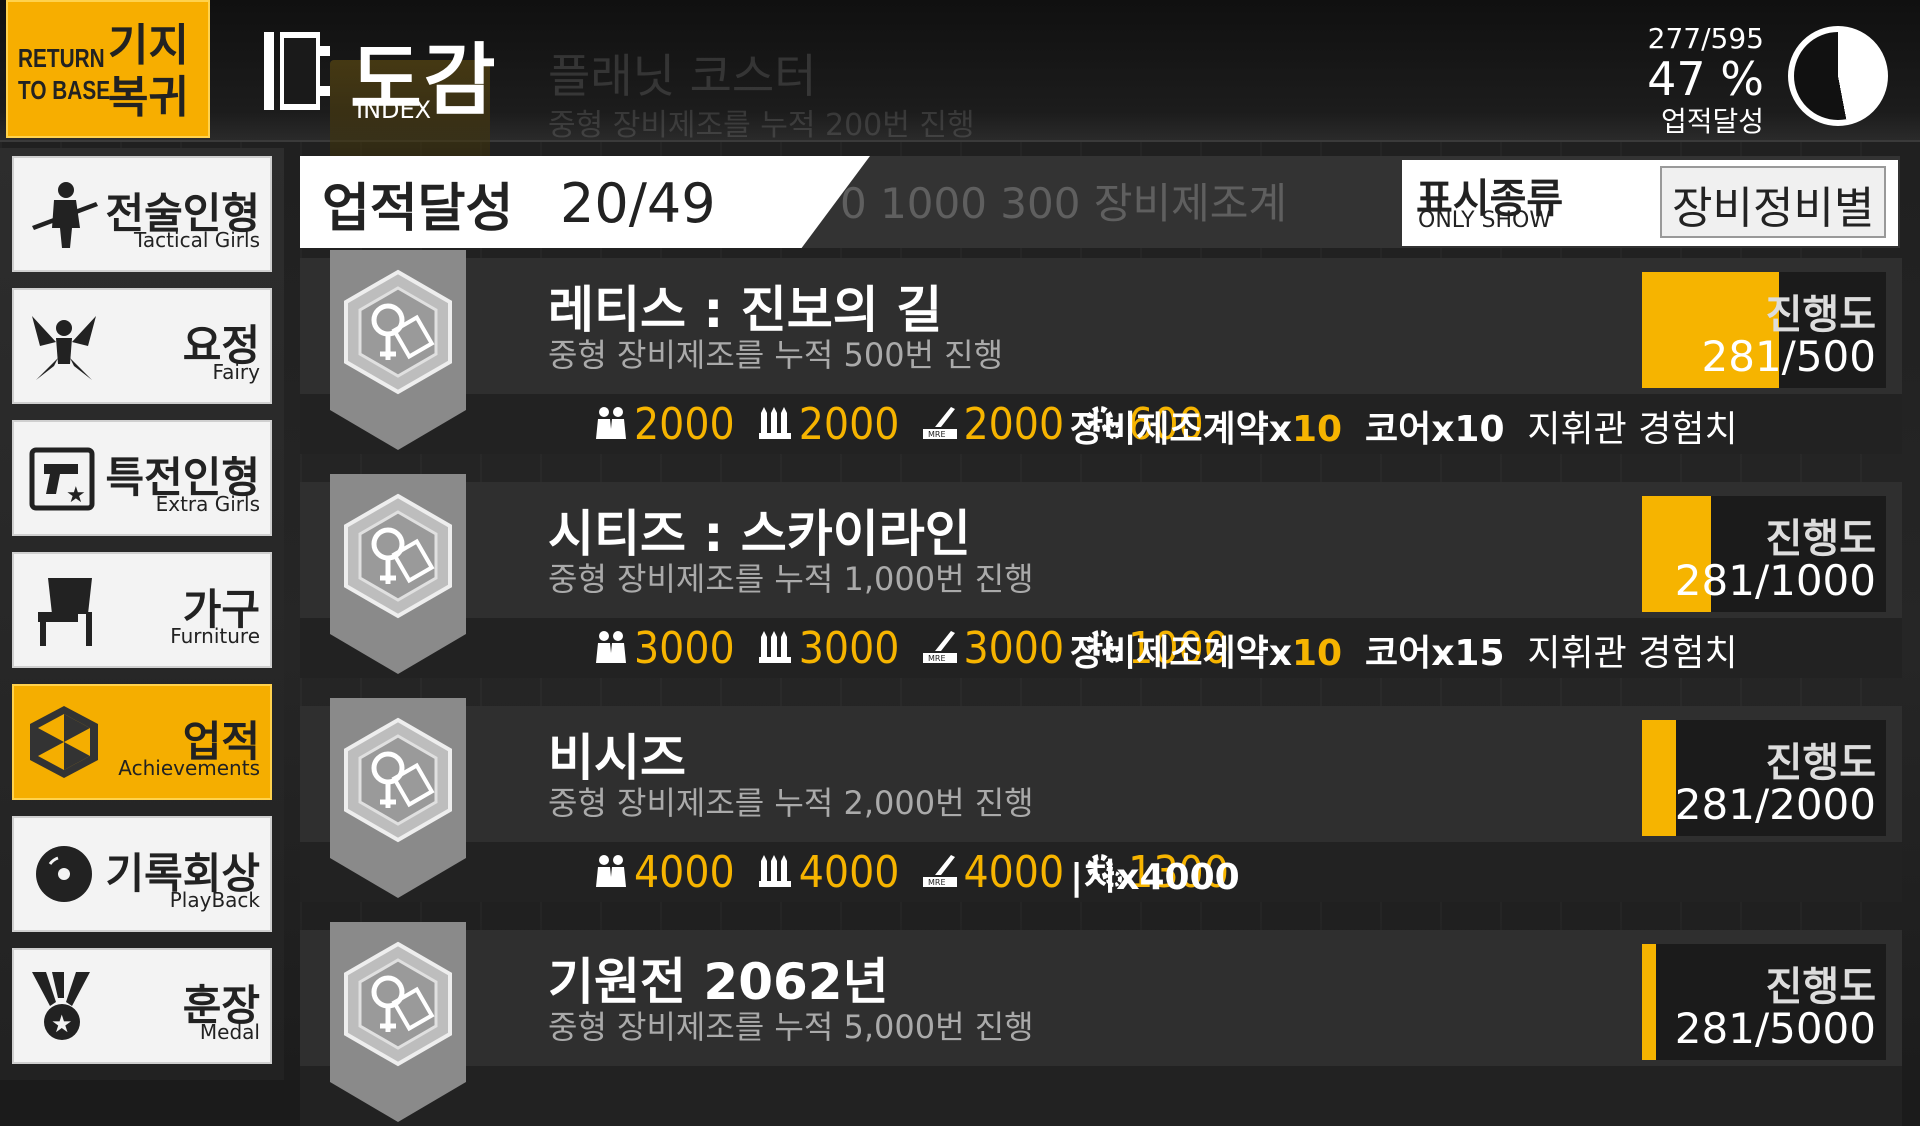 The height and width of the screenshot is (1126, 1920). I want to click on achievement-desc: 중형 장비제조를 누적 500번 진행, so click(776, 355).